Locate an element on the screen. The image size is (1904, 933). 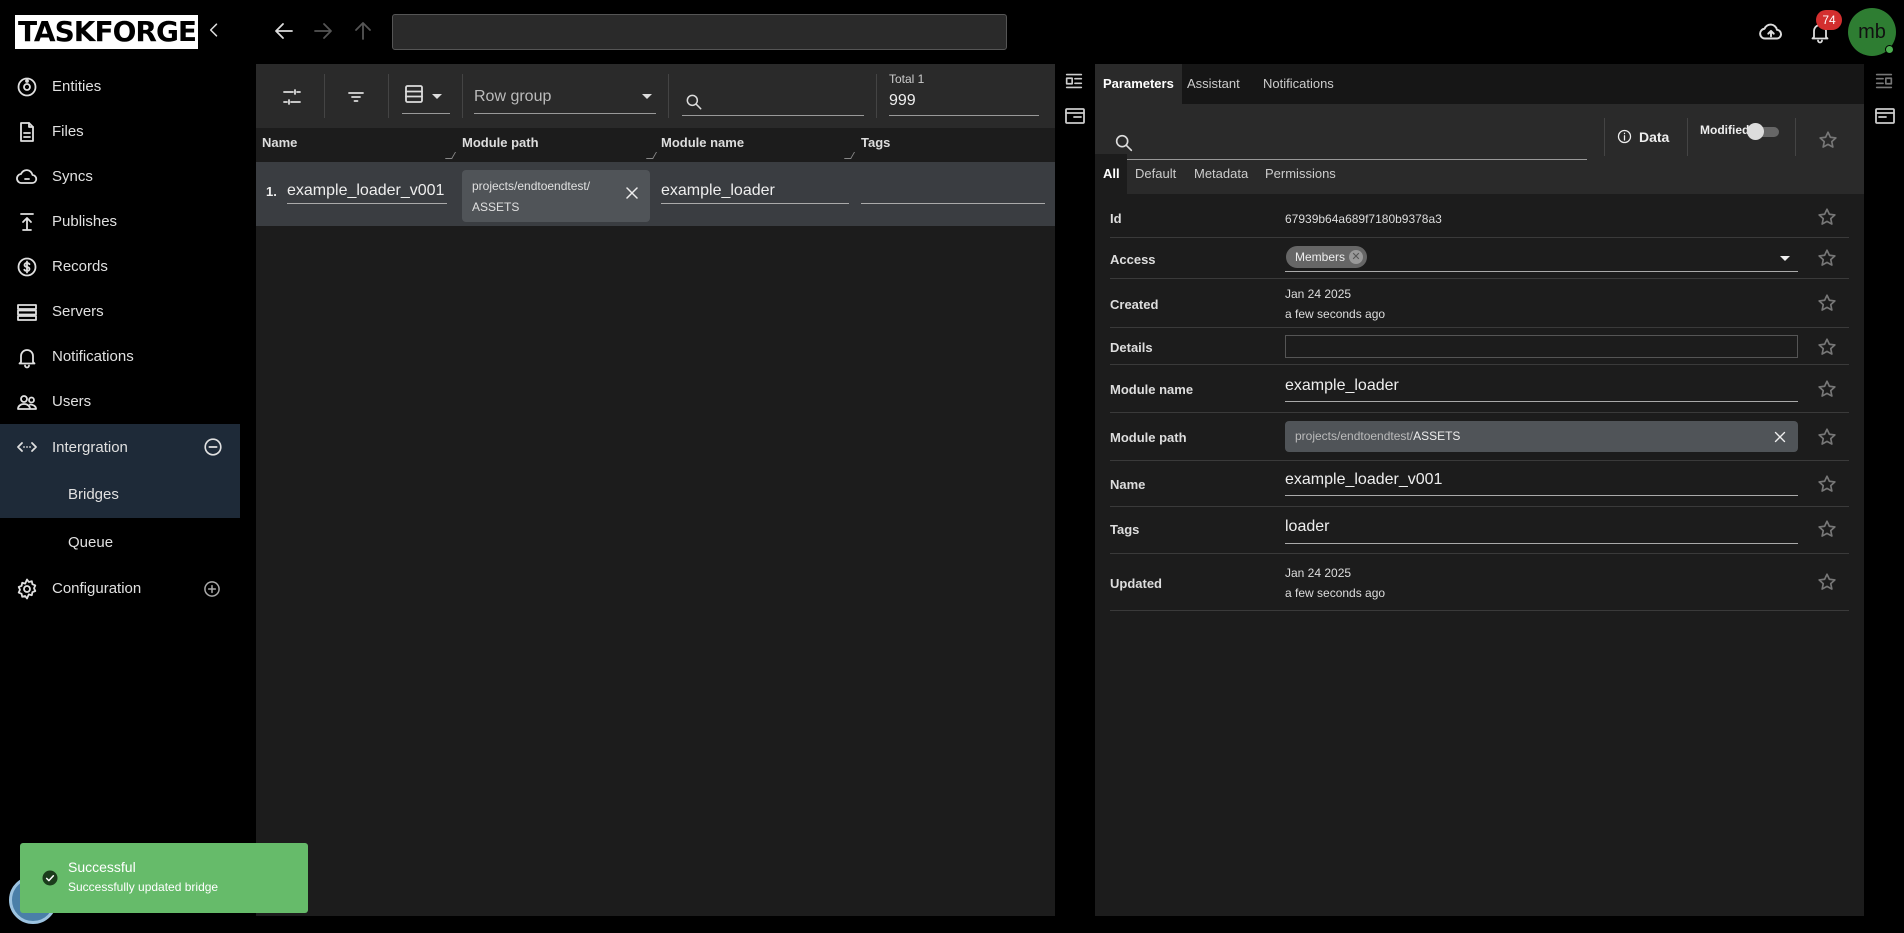
remove-chip-icon: ✕ is located at coordinates (1356, 257).